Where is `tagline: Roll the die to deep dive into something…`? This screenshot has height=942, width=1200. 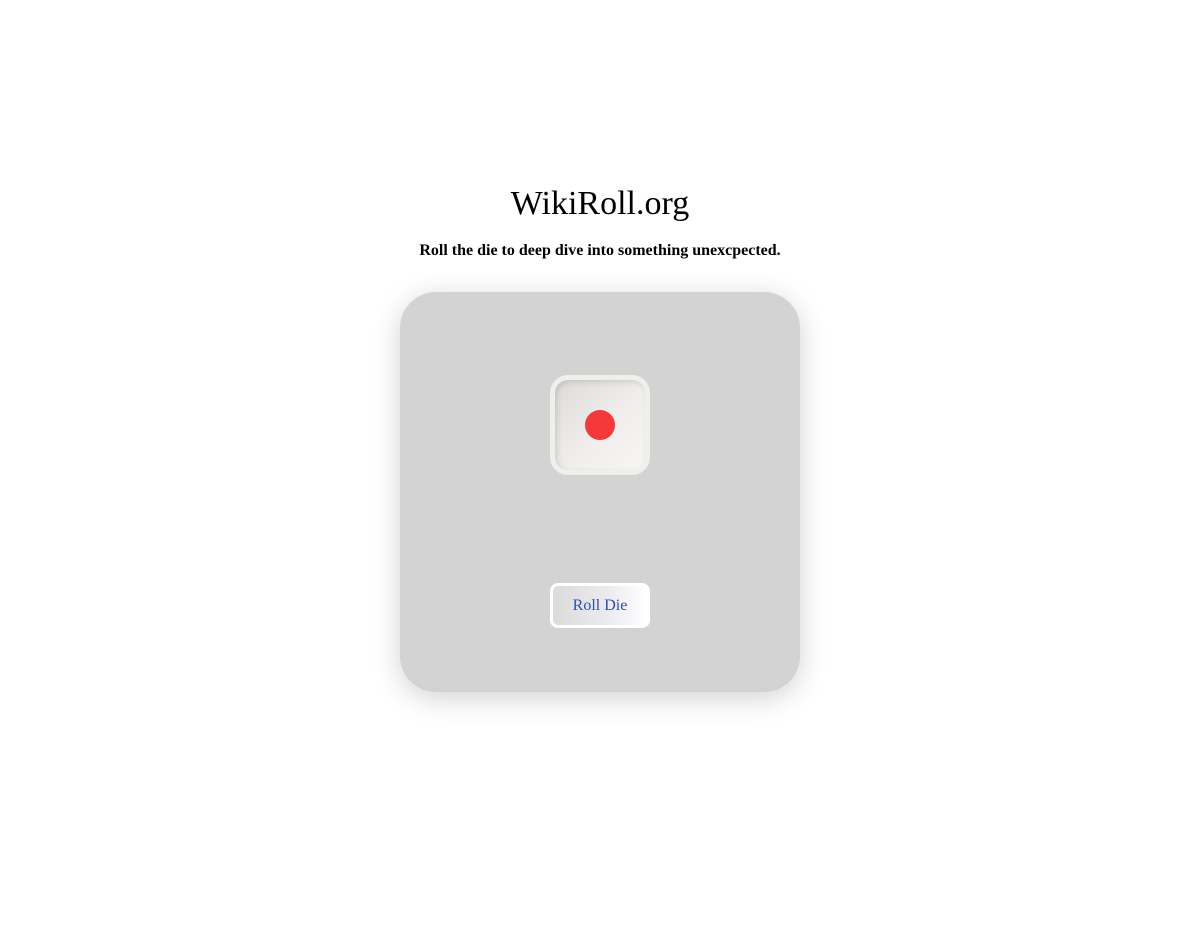
tagline: Roll the die to deep dive into something… is located at coordinates (600, 250).